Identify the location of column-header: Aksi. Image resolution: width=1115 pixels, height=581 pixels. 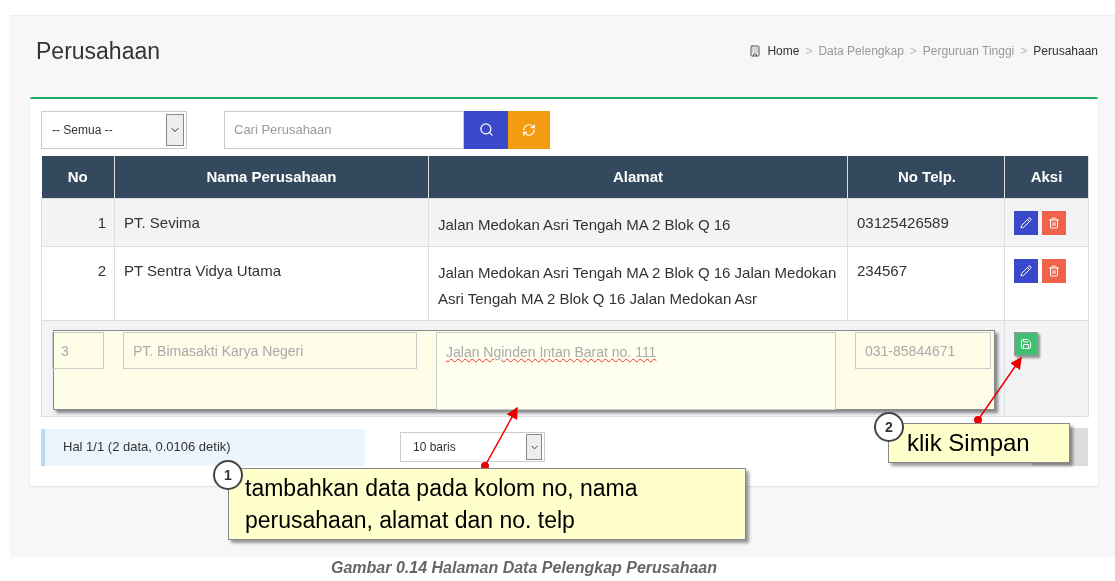
(1046, 177).